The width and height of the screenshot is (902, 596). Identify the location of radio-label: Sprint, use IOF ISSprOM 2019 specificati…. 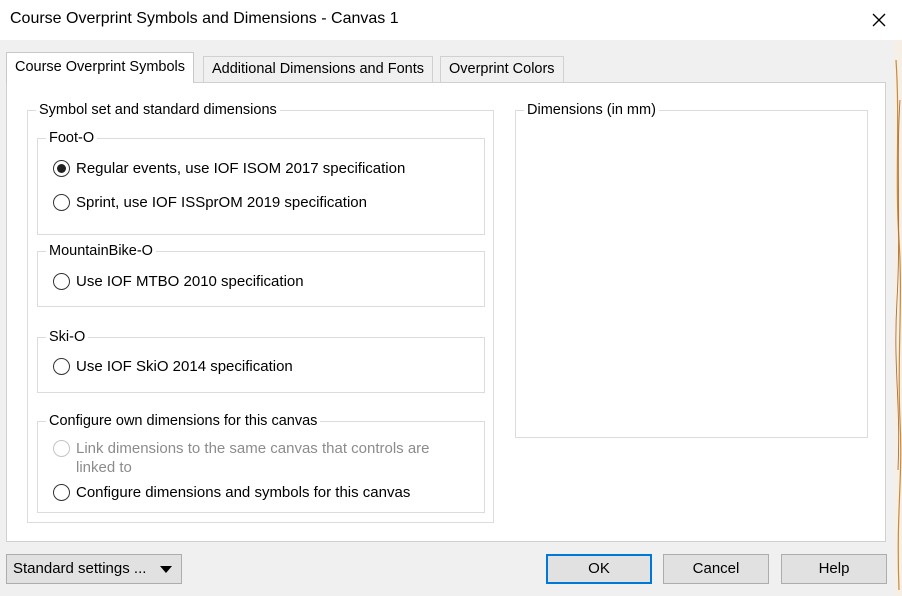
(221, 202).